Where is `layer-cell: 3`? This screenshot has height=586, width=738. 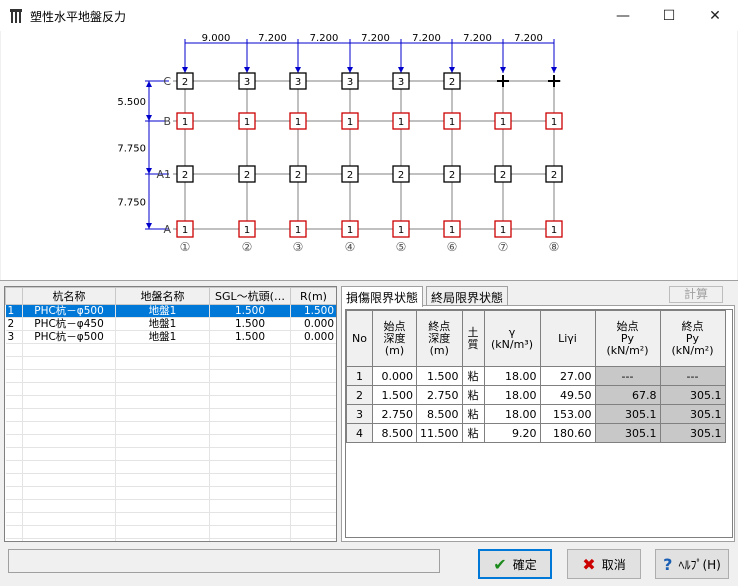 layer-cell: 3 is located at coordinates (359, 414).